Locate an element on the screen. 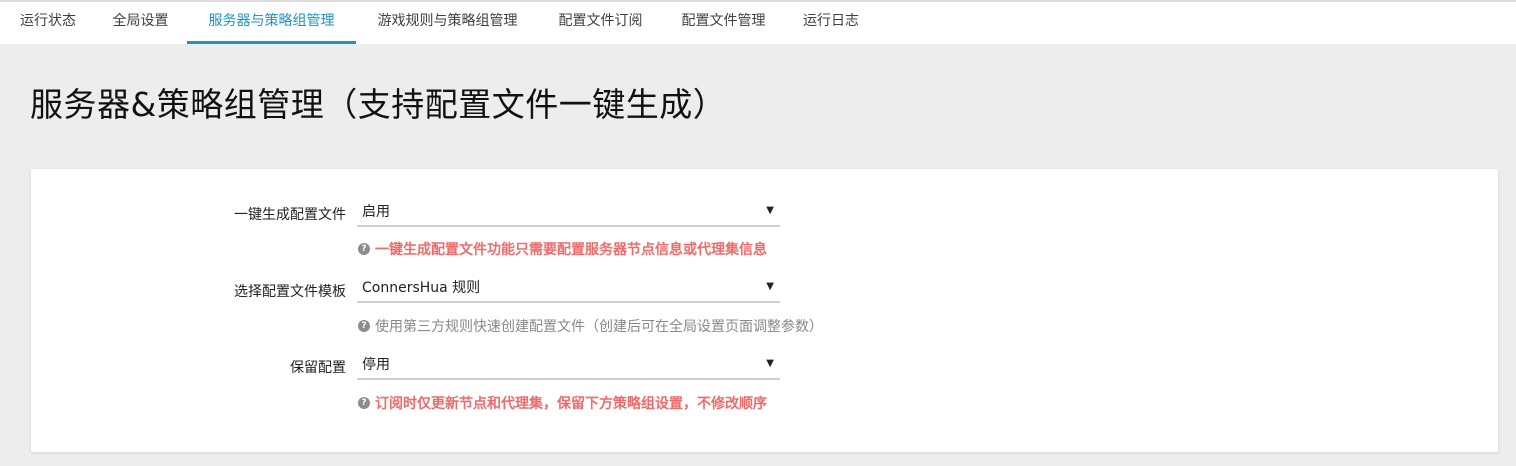 This screenshot has width=1516, height=466. hint-one-click-generate: ? 一键生成配置文件功能只需要配置服务器节点信息或代理集信息 is located at coordinates (562, 249).